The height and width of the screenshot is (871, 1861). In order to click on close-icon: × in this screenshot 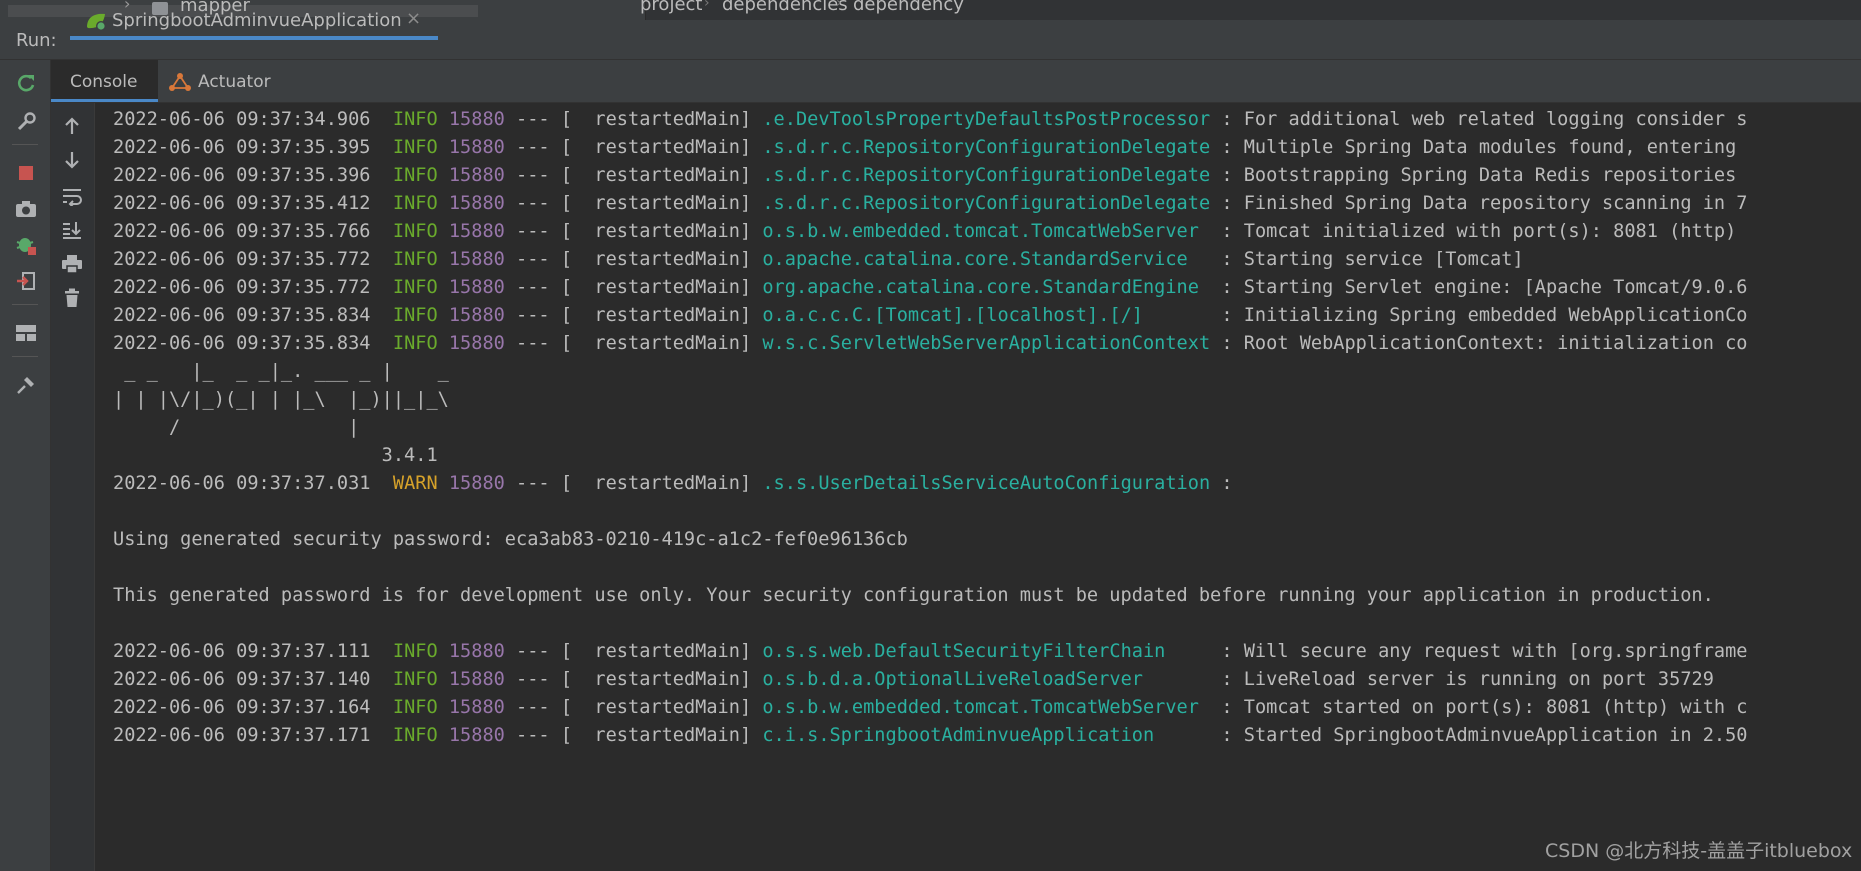, I will do `click(413, 18)`.